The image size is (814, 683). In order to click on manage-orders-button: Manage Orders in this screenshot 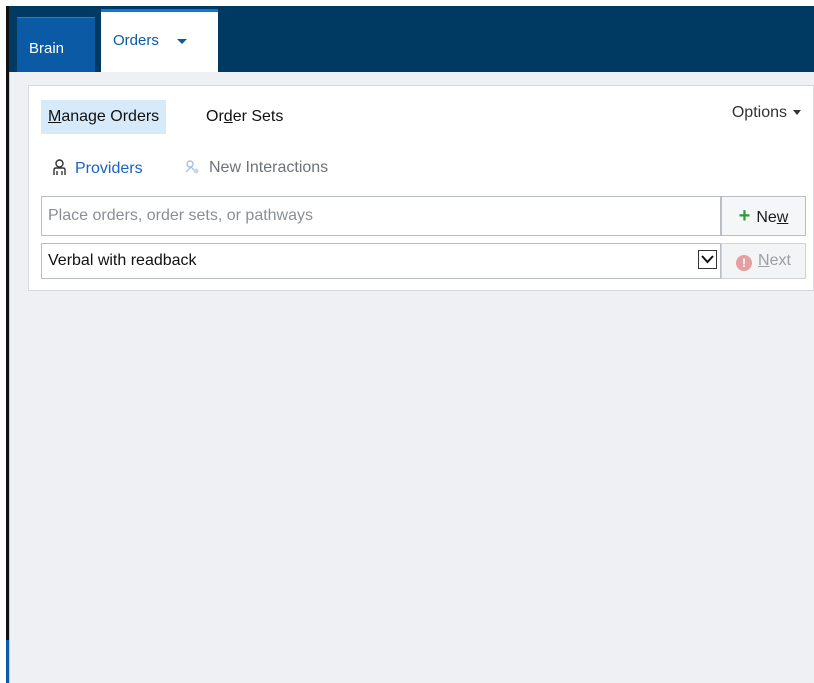, I will do `click(104, 117)`.